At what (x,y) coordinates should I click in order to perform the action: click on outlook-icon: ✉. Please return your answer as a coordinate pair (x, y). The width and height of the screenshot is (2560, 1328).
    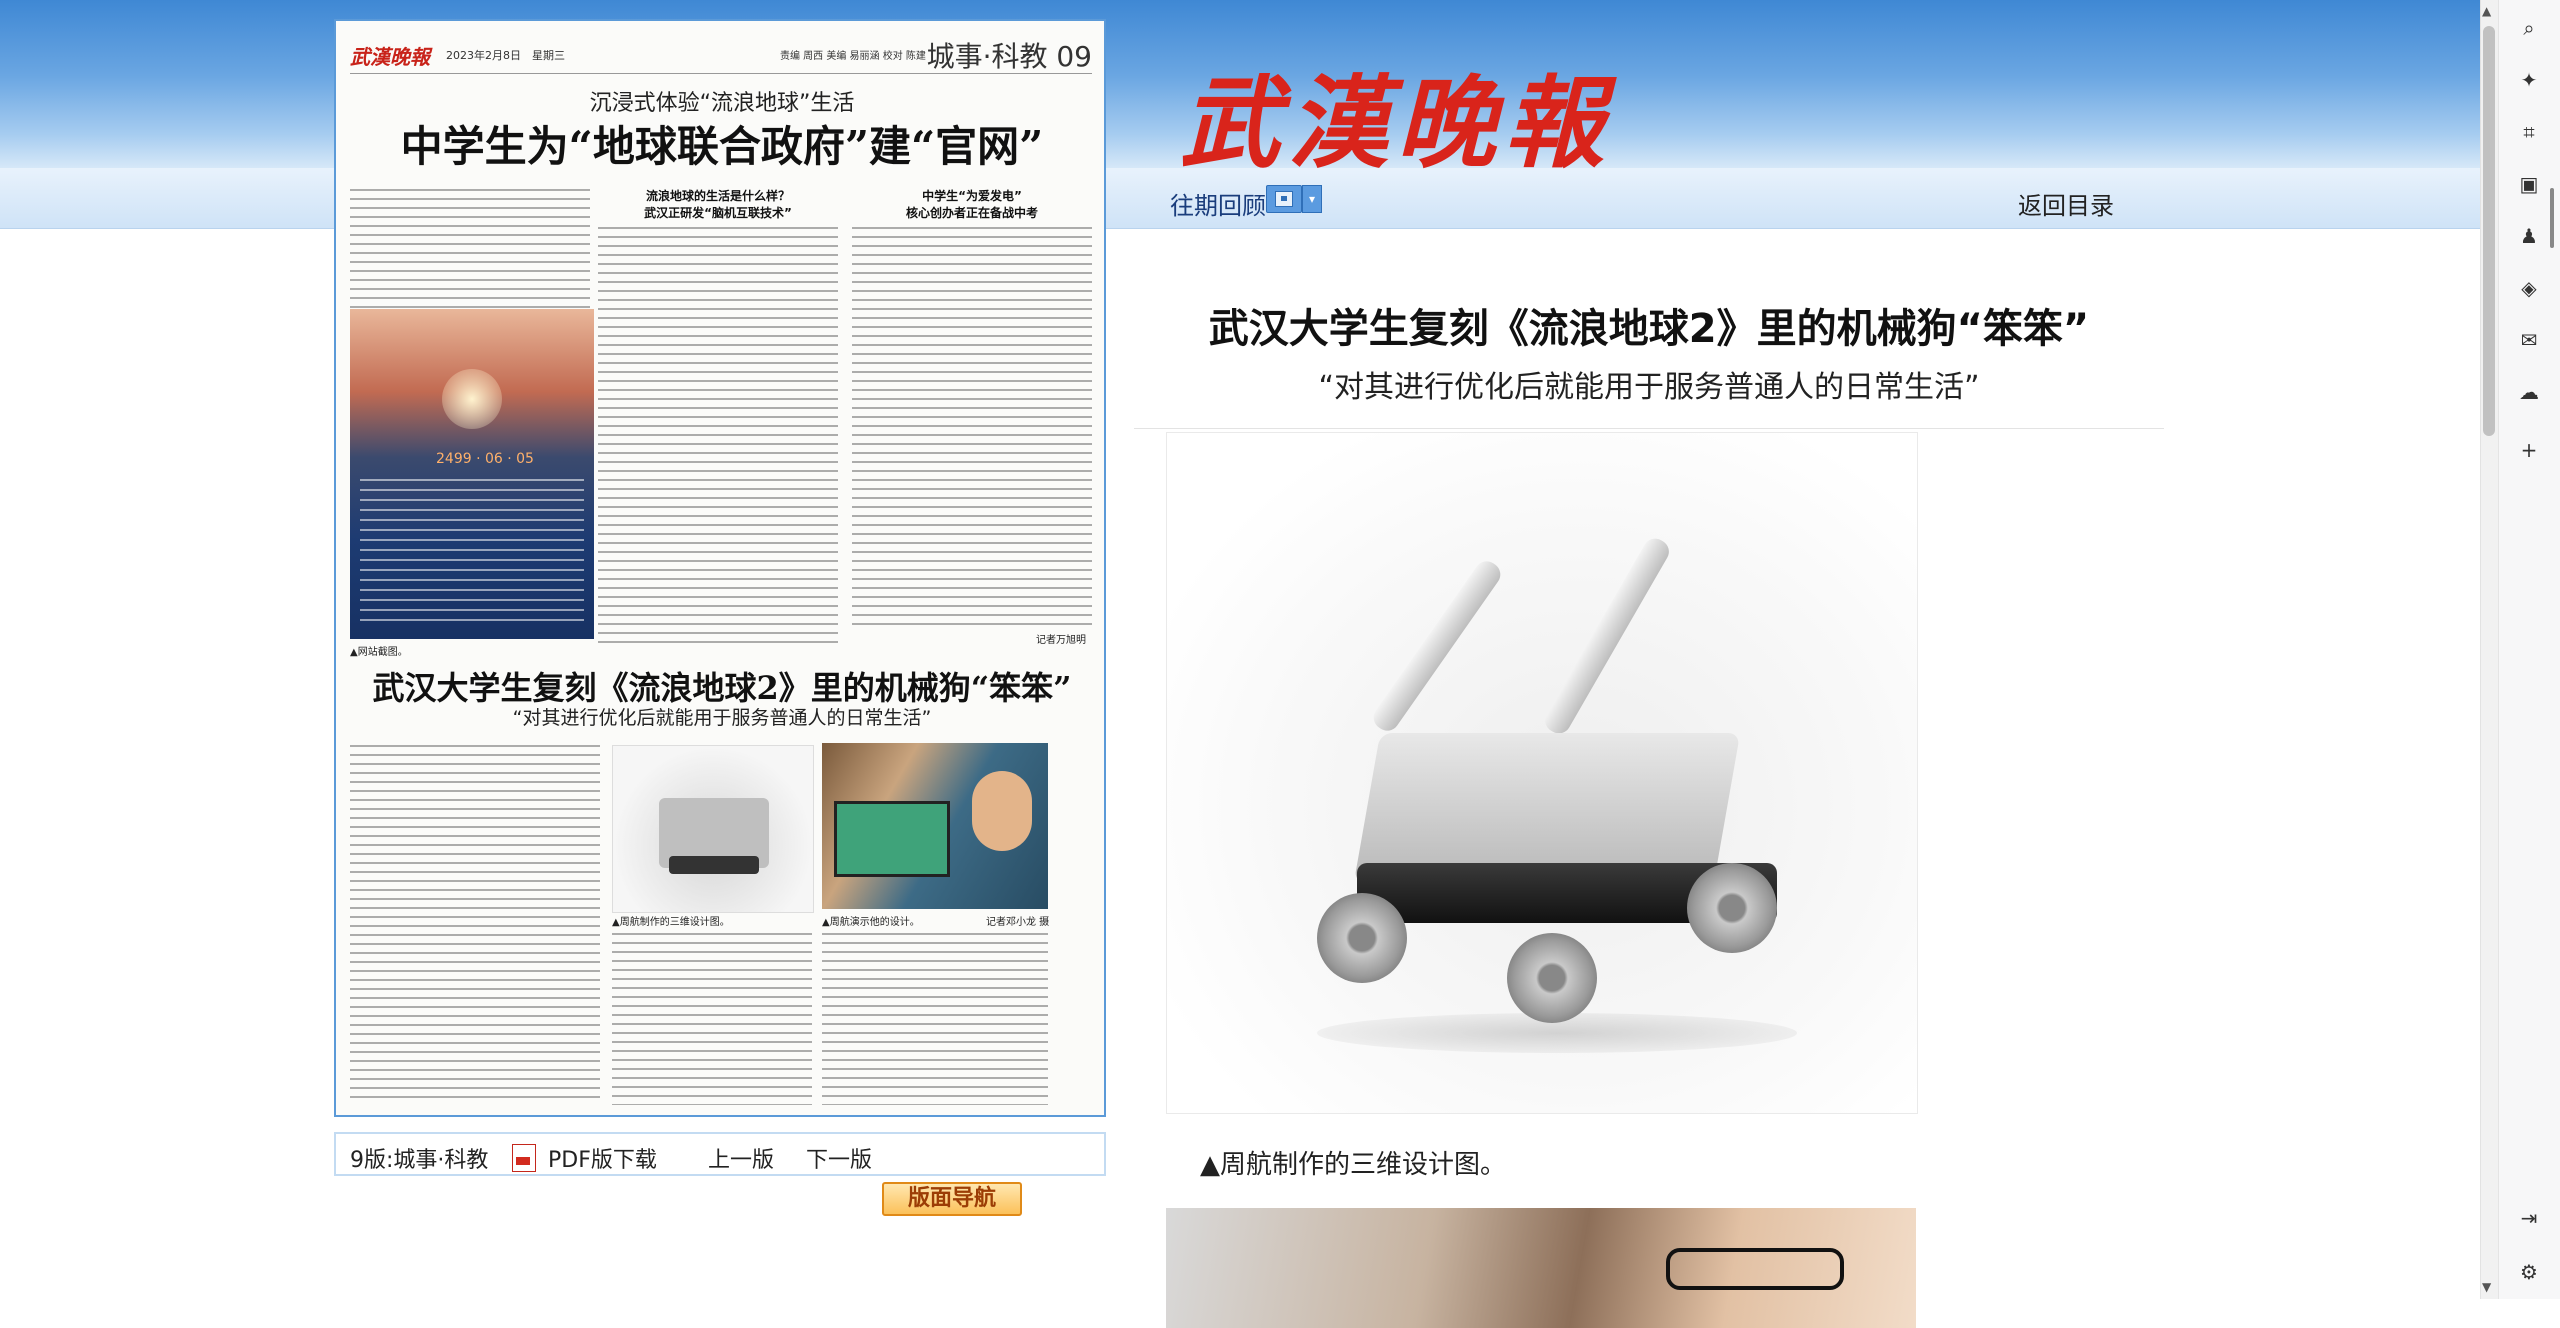
    Looking at the image, I should click on (2529, 340).